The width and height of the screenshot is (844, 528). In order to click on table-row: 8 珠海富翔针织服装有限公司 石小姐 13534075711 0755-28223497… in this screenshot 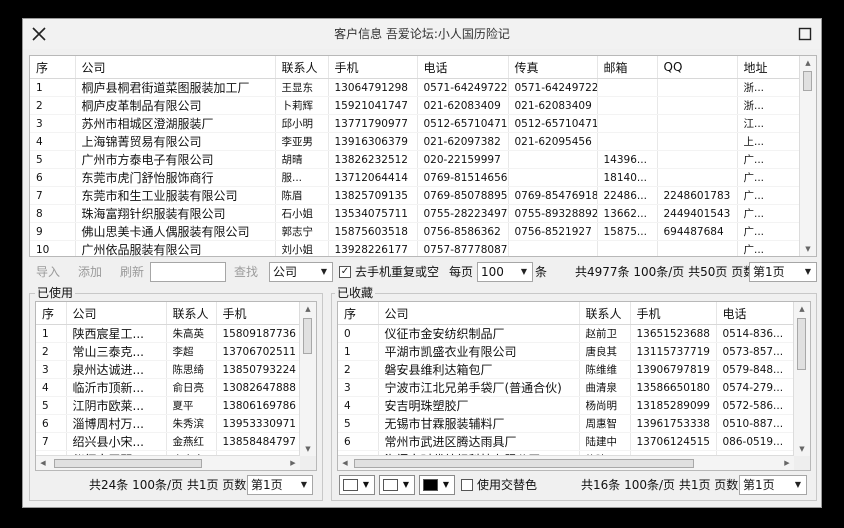, I will do `click(416, 213)`.